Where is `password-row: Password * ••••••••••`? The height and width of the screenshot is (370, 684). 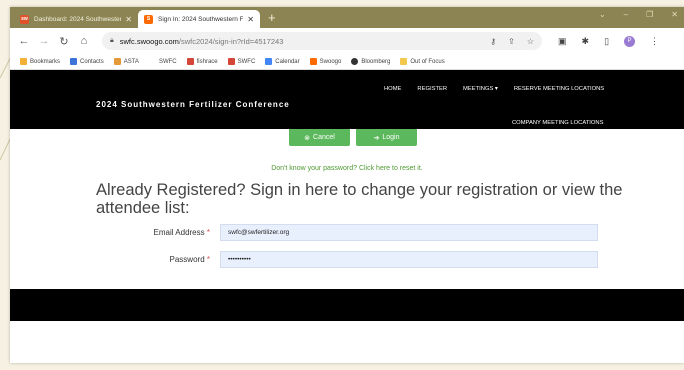
password-row: Password * •••••••••• is located at coordinates (304, 259).